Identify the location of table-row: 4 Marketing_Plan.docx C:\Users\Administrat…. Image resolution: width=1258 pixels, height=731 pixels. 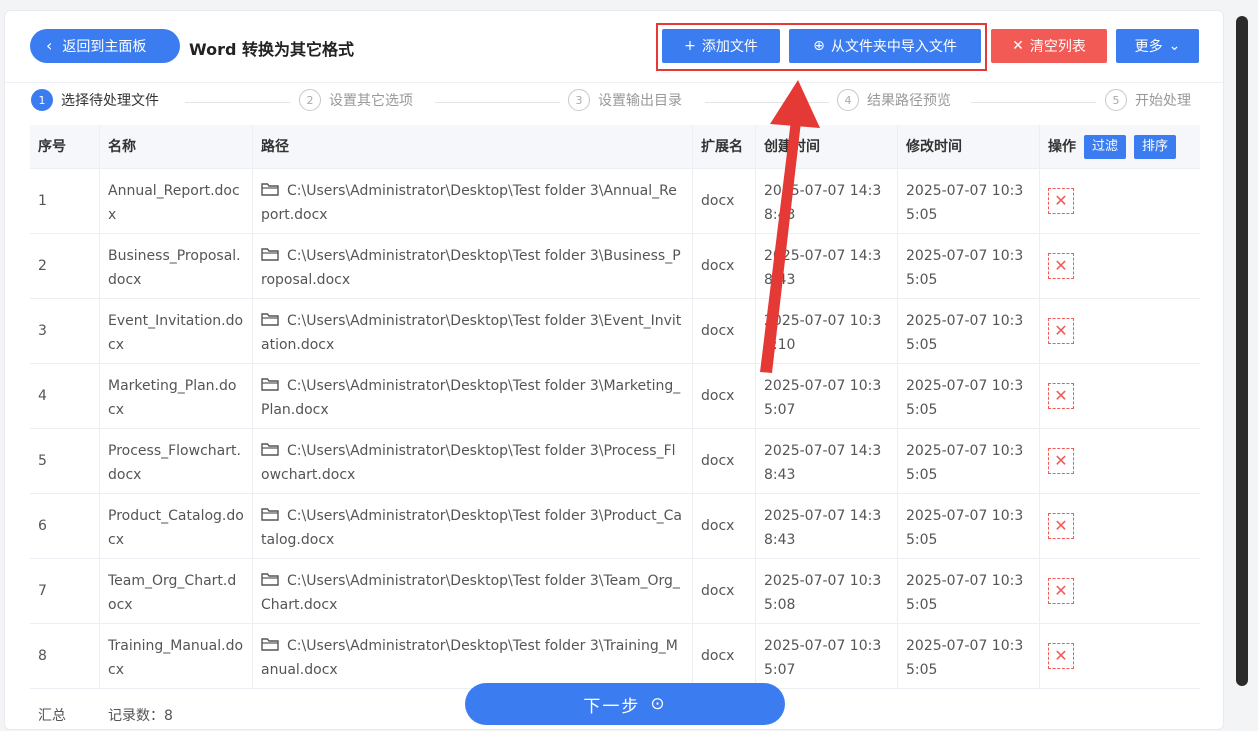
(615, 396).